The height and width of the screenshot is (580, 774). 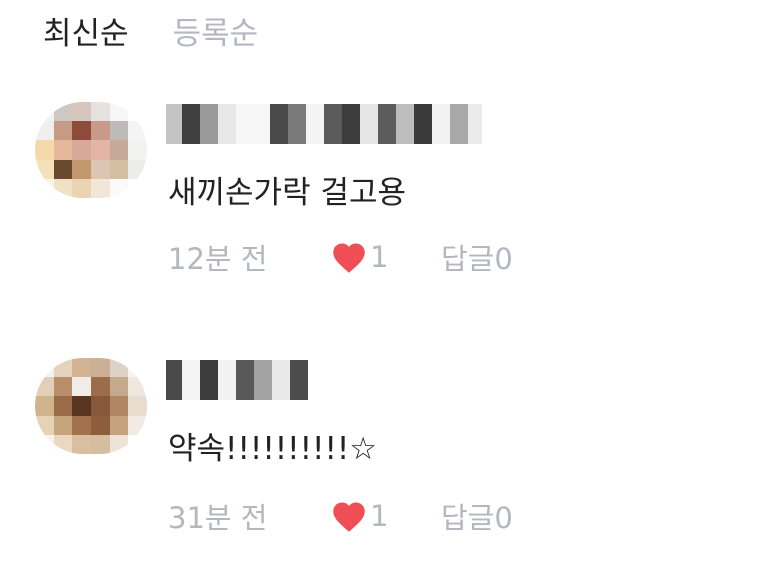 I want to click on sort-tabs: 최신순 등록순, so click(x=172, y=30).